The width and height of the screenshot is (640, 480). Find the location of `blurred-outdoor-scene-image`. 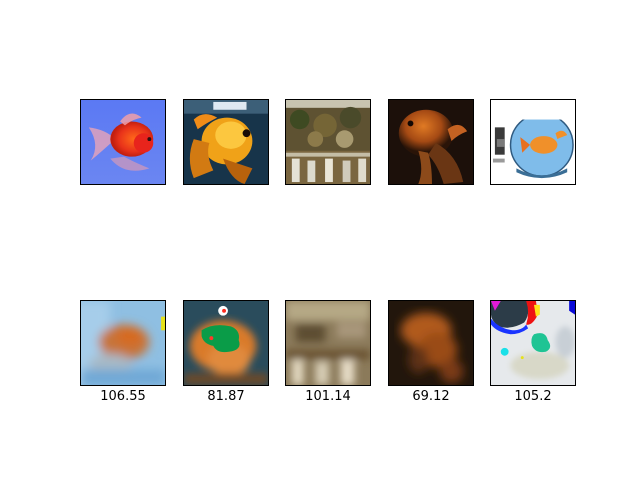

blurred-outdoor-scene-image is located at coordinates (328, 343).